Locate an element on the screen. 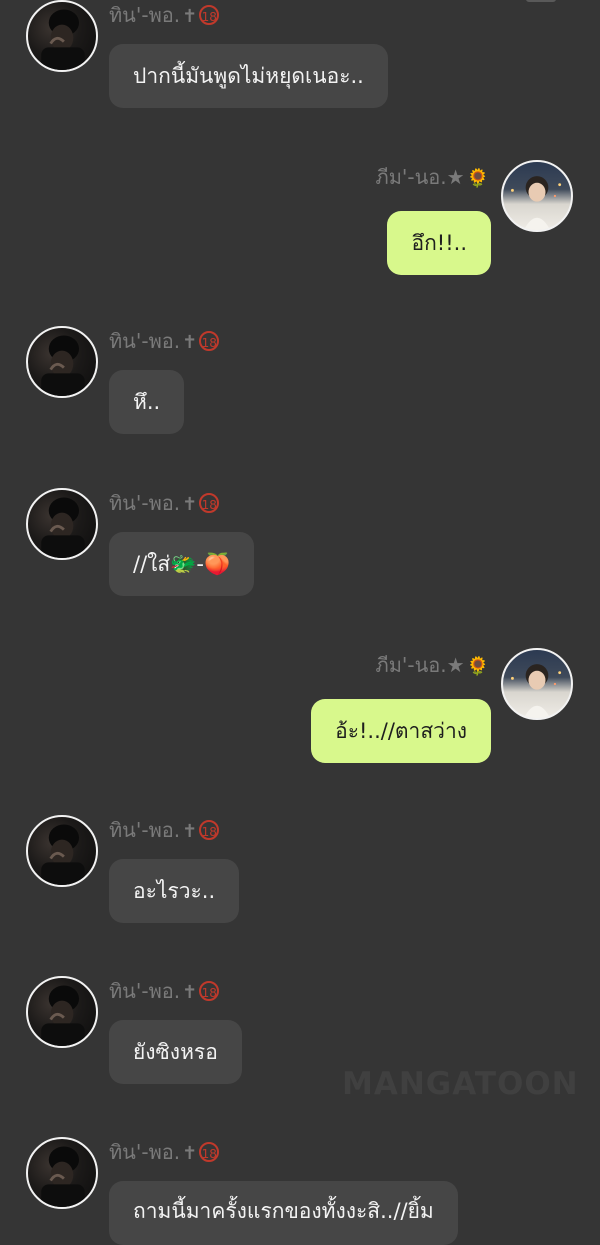  message-bubble: ปากนี้มันพูดไม่หยุดเนอะ.. is located at coordinates (248, 76).